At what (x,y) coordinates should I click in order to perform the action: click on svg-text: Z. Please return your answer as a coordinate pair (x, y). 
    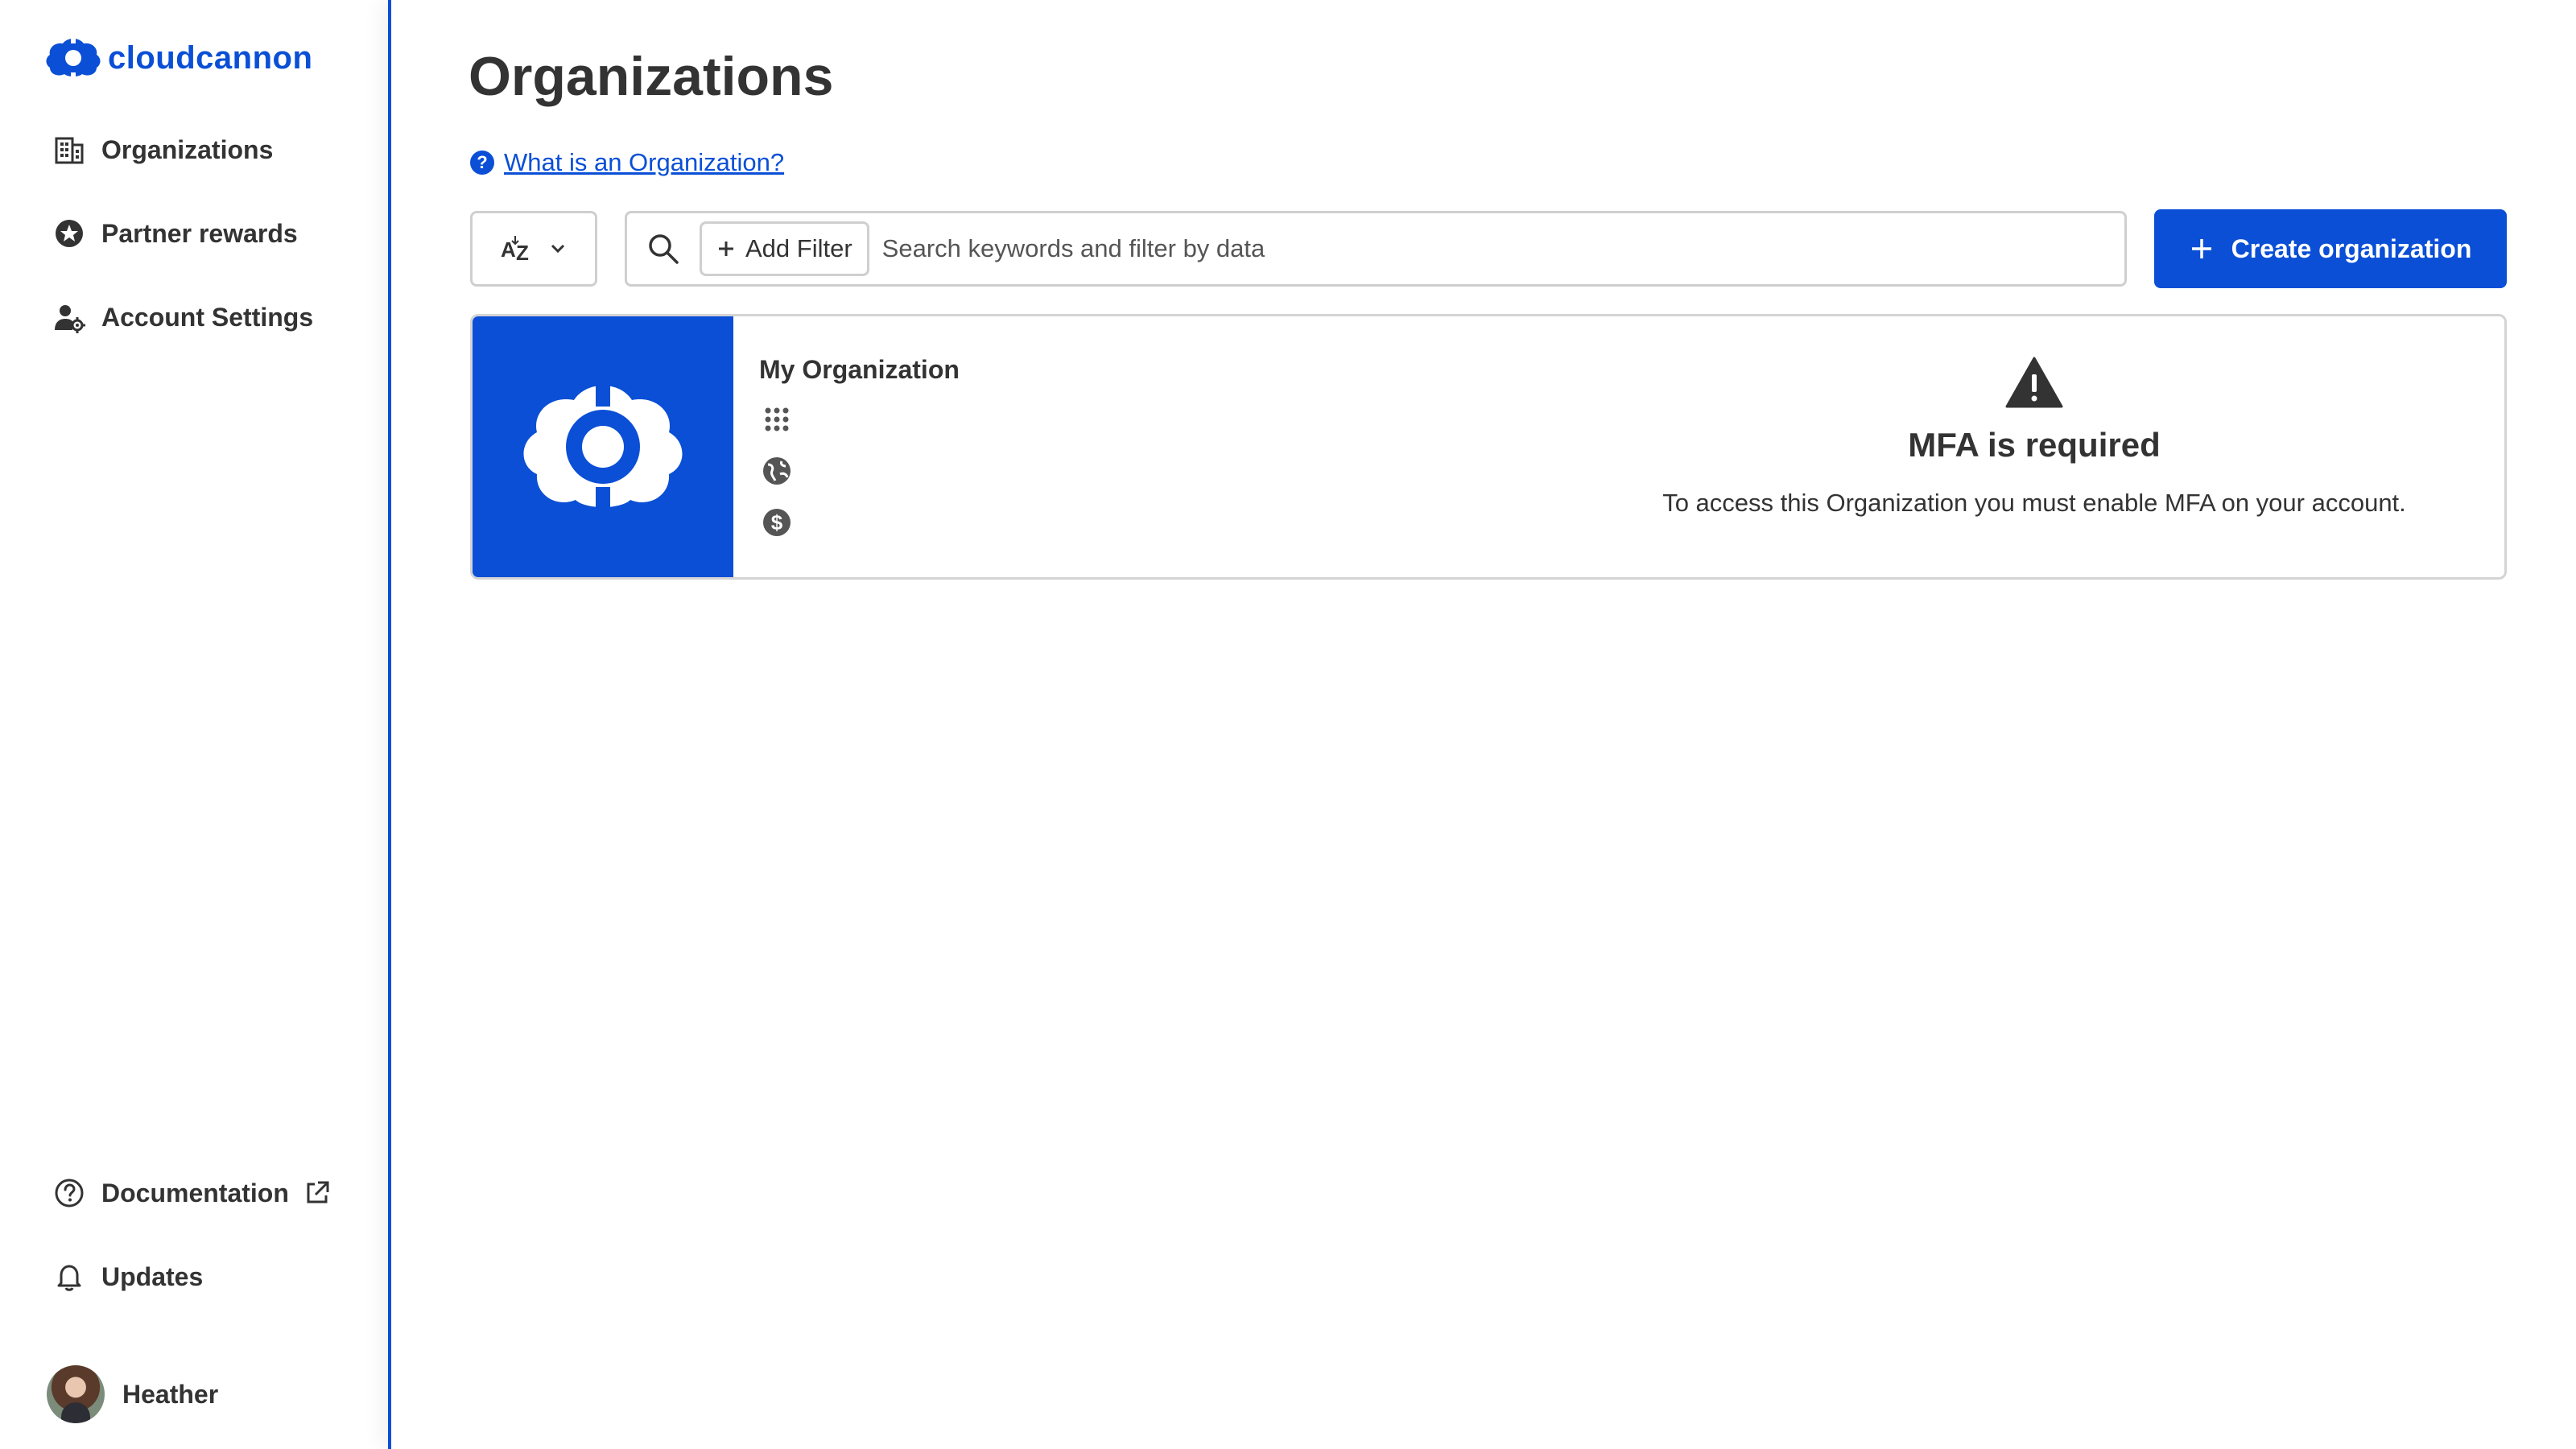
    Looking at the image, I should click on (522, 253).